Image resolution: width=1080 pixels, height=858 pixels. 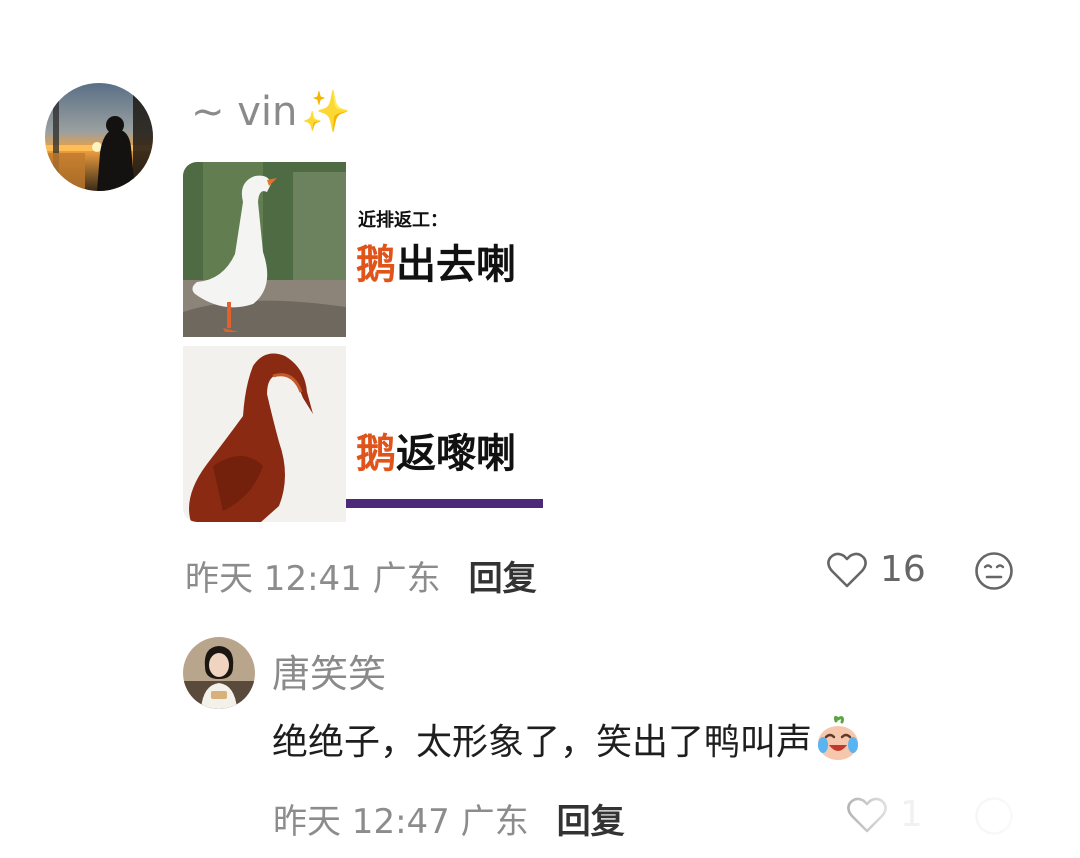 I want to click on face-emoji-icon, so click(x=994, y=571).